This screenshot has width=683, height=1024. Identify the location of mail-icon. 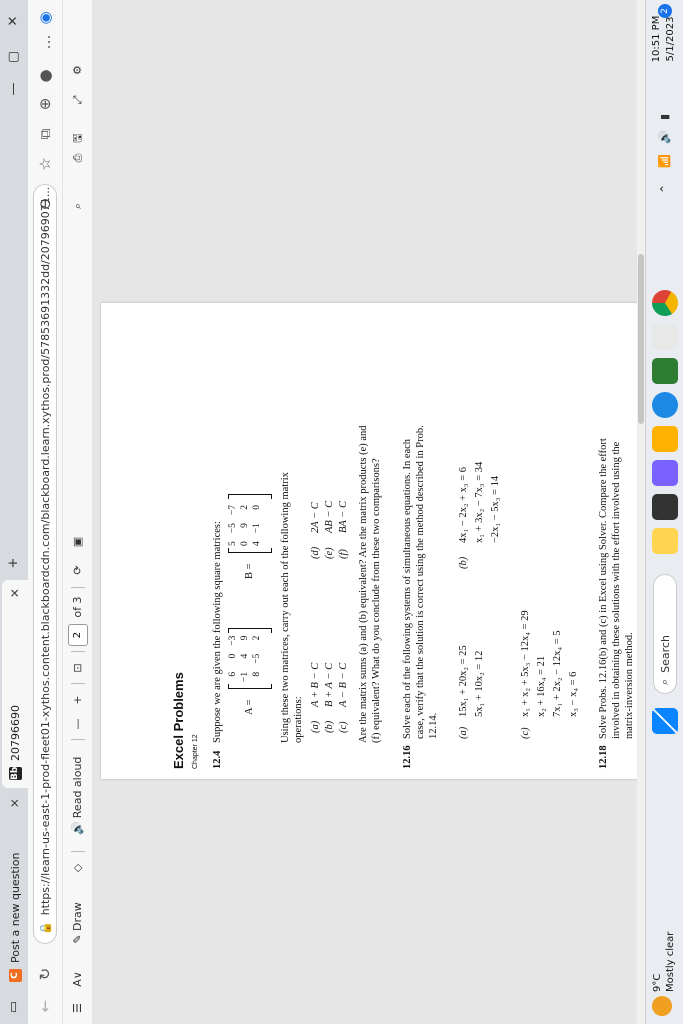
(665, 337).